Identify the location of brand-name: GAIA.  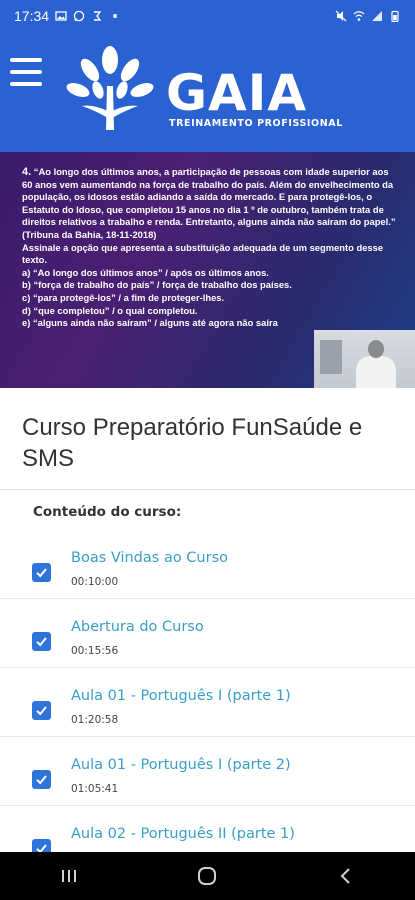
(237, 93).